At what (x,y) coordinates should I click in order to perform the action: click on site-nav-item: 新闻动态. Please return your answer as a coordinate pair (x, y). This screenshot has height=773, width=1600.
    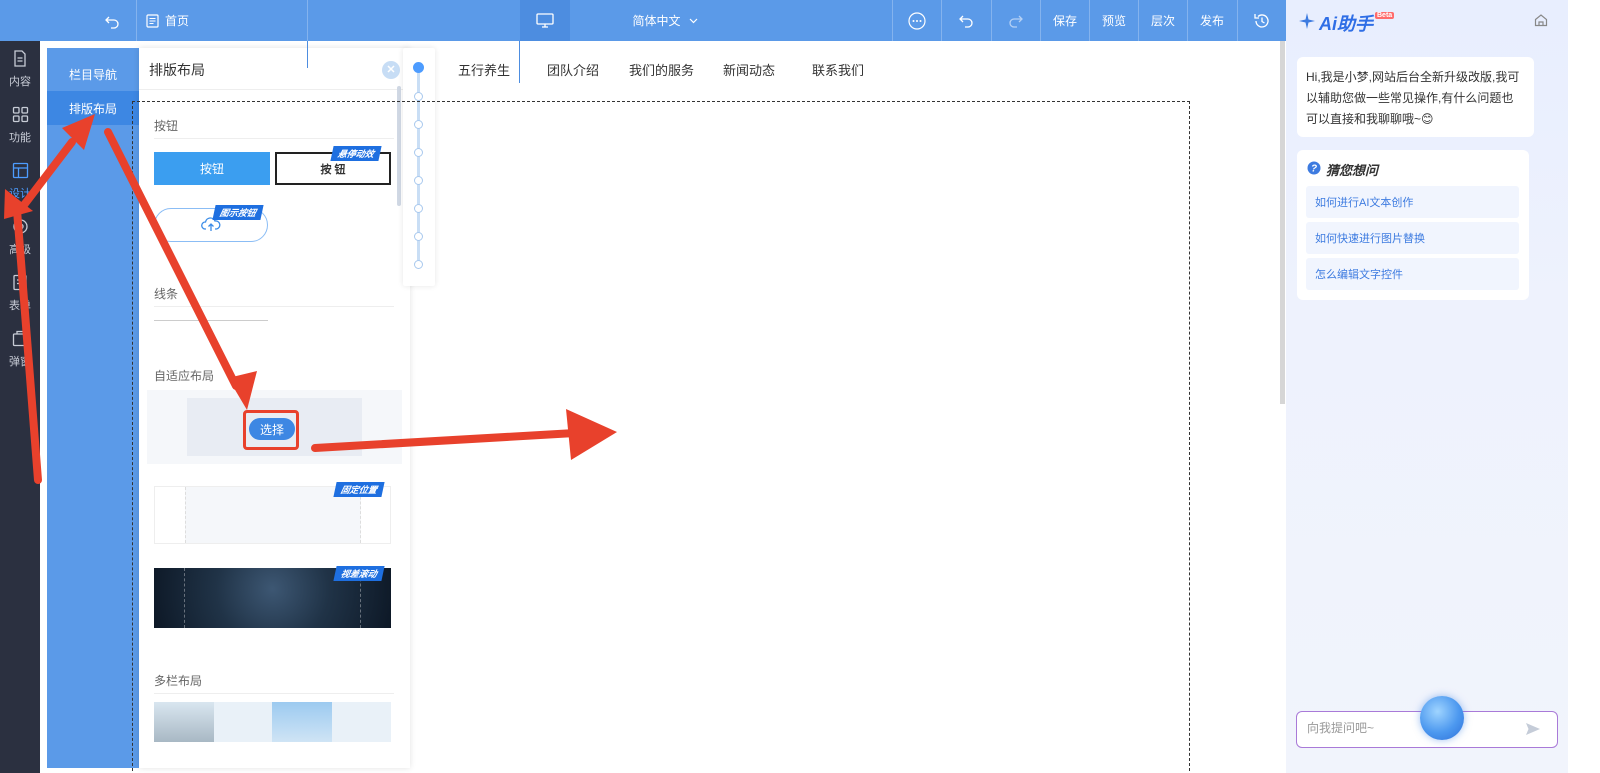
    Looking at the image, I should click on (749, 69).